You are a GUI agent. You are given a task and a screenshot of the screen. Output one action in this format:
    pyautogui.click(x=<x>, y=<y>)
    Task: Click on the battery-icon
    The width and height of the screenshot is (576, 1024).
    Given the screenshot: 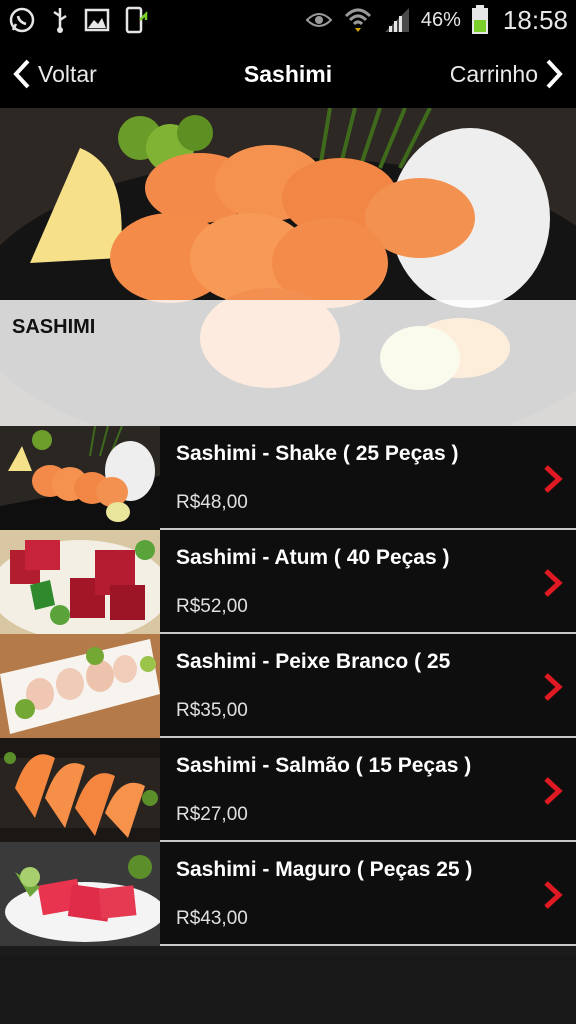 What is the action you would take?
    pyautogui.click(x=479, y=19)
    